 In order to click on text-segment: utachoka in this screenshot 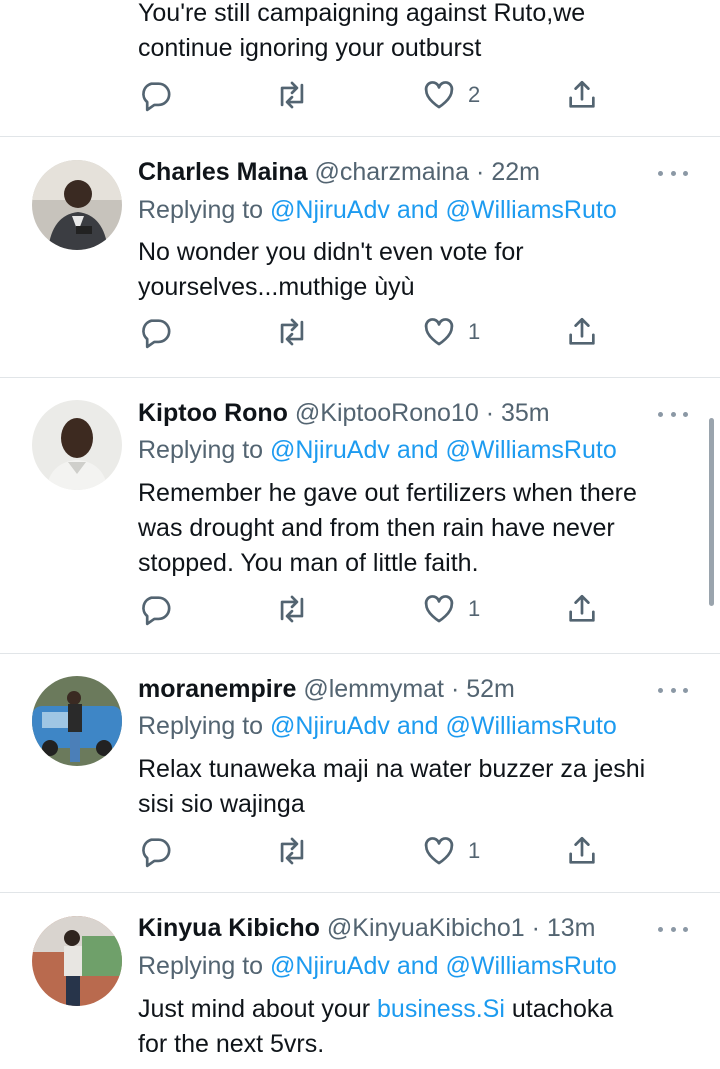, I will do `click(562, 1009)`.